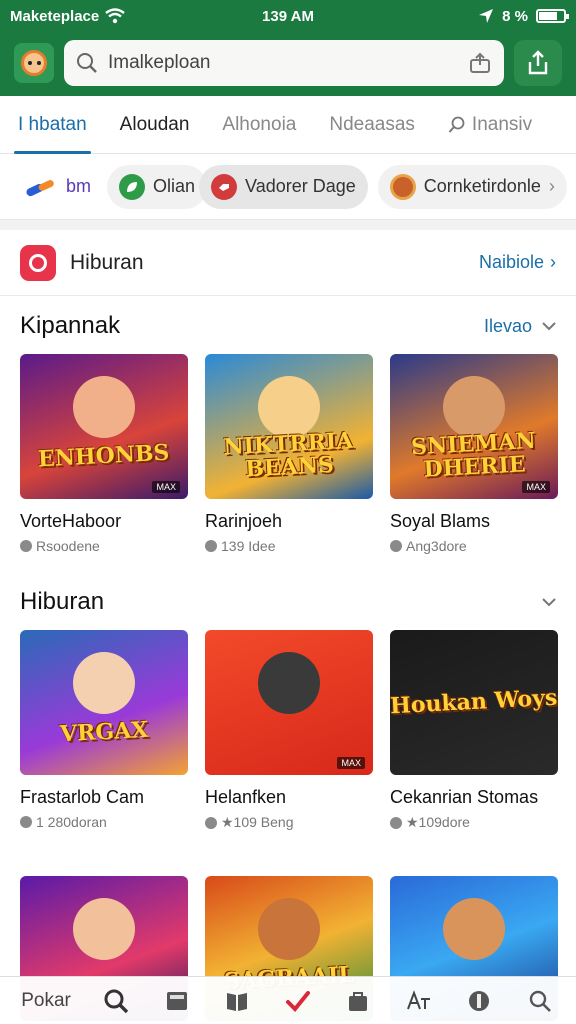 This screenshot has width=576, height=1024. Describe the element at coordinates (70, 325) in the screenshot. I see `group-title: Kipannak` at that location.